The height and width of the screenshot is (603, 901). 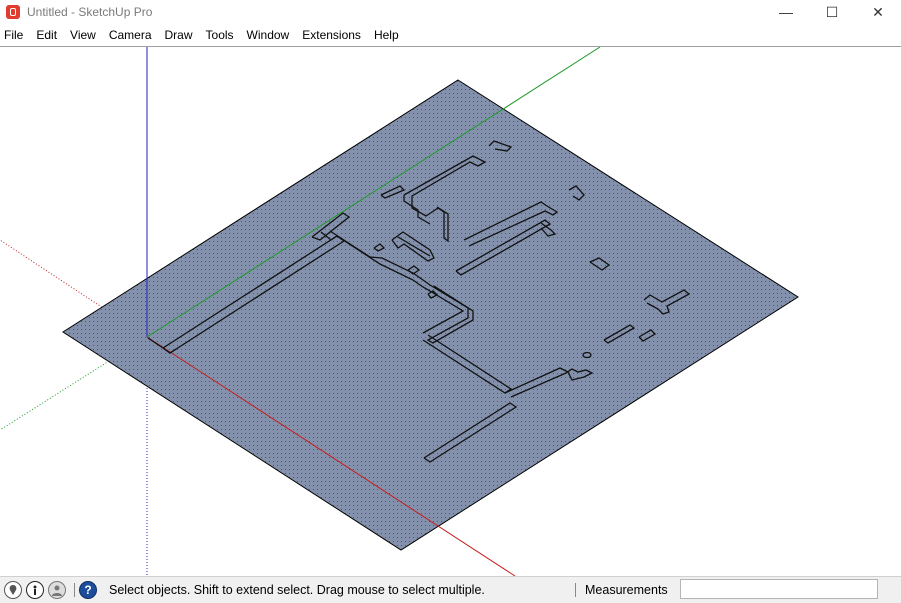 What do you see at coordinates (779, 589) in the screenshot?
I see `measurements-input` at bounding box center [779, 589].